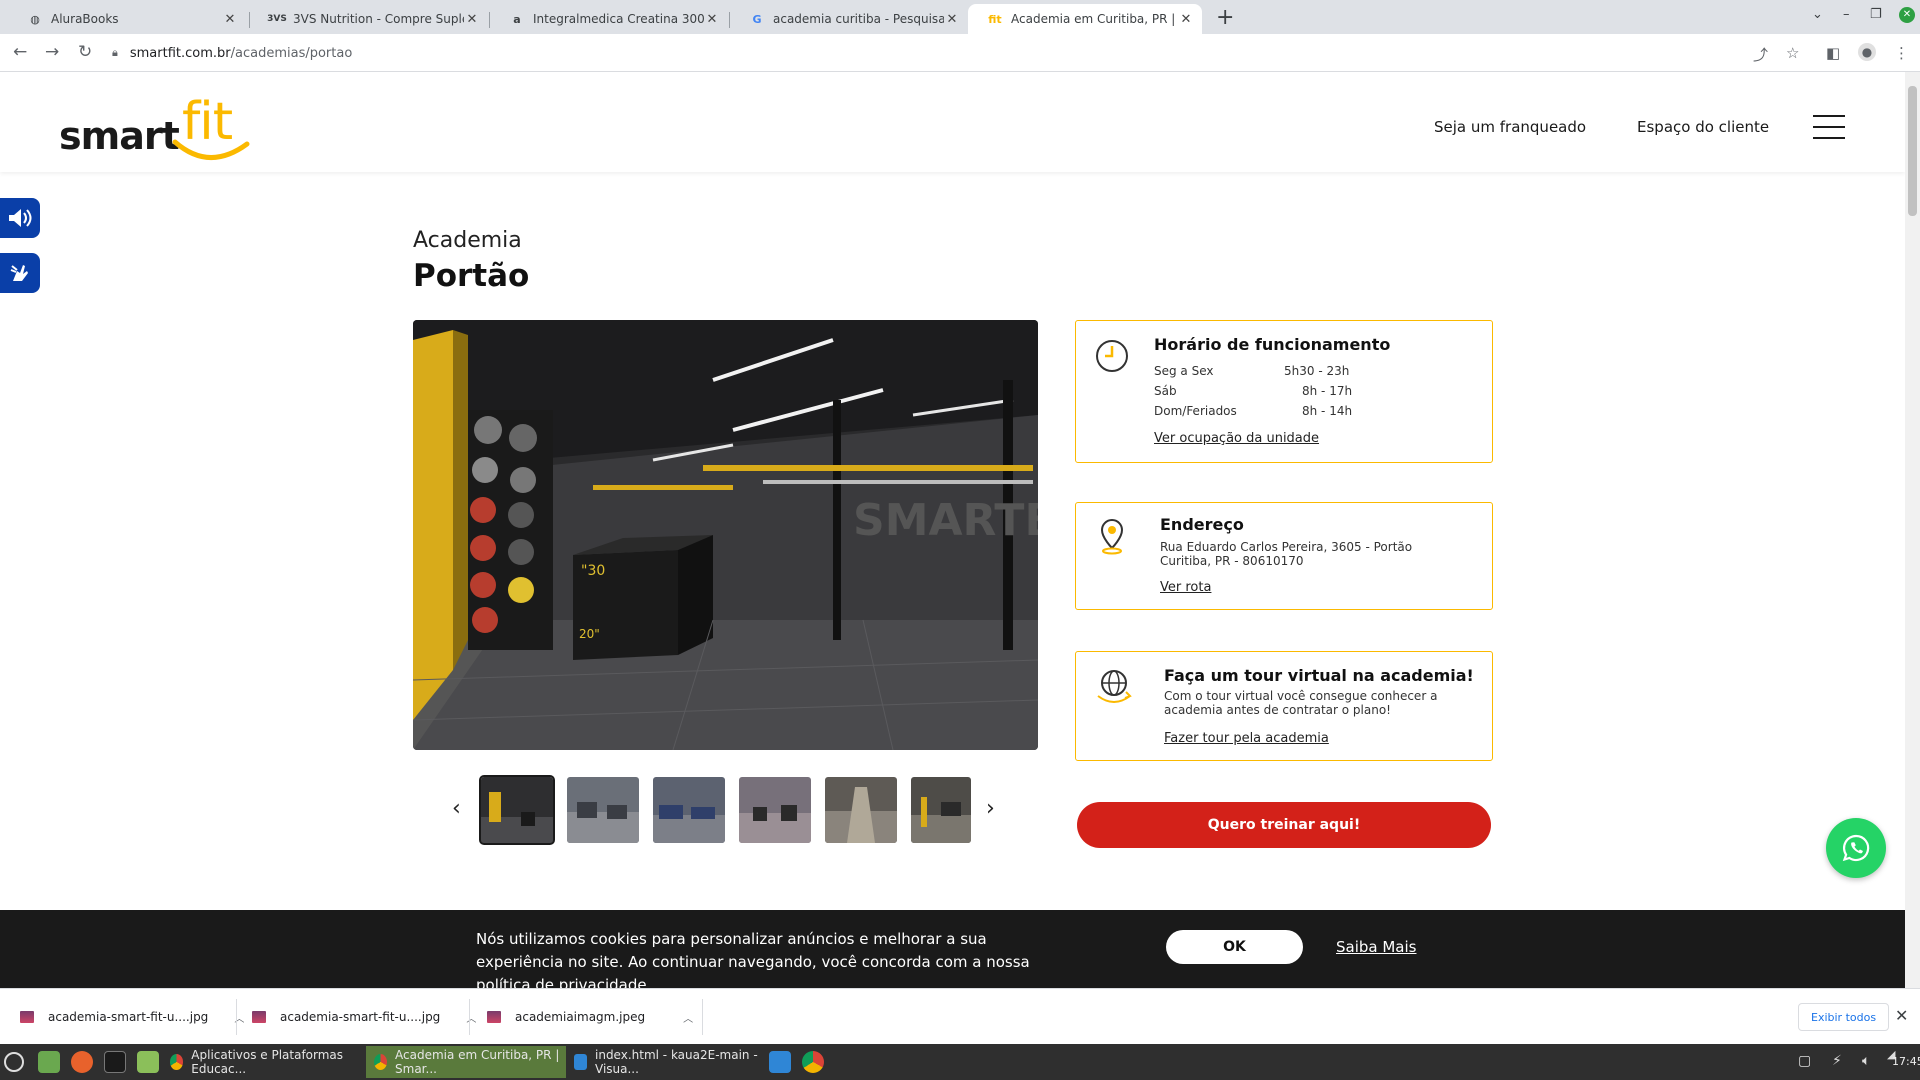 The height and width of the screenshot is (1080, 1920). What do you see at coordinates (148, 1062) in the screenshot?
I see `files-icon` at bounding box center [148, 1062].